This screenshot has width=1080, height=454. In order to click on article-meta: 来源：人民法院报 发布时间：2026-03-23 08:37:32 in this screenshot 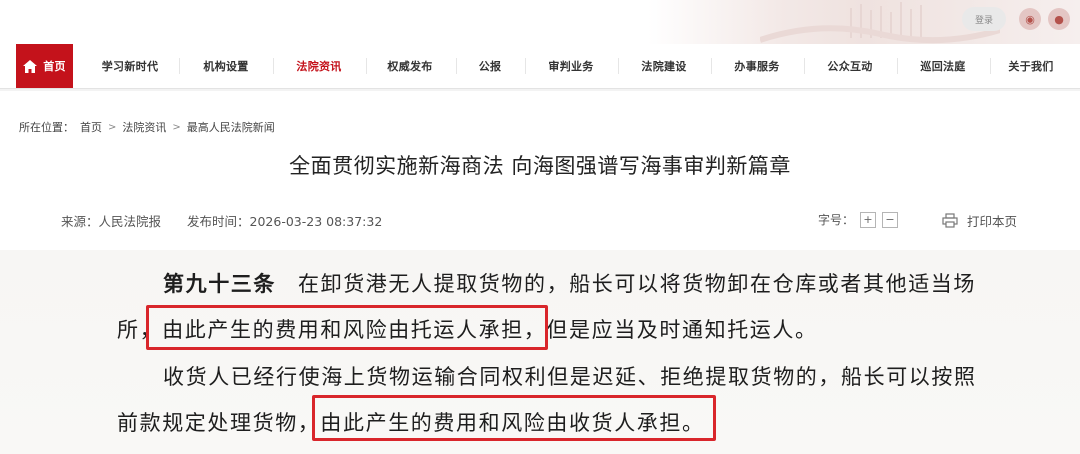, I will do `click(221, 220)`.